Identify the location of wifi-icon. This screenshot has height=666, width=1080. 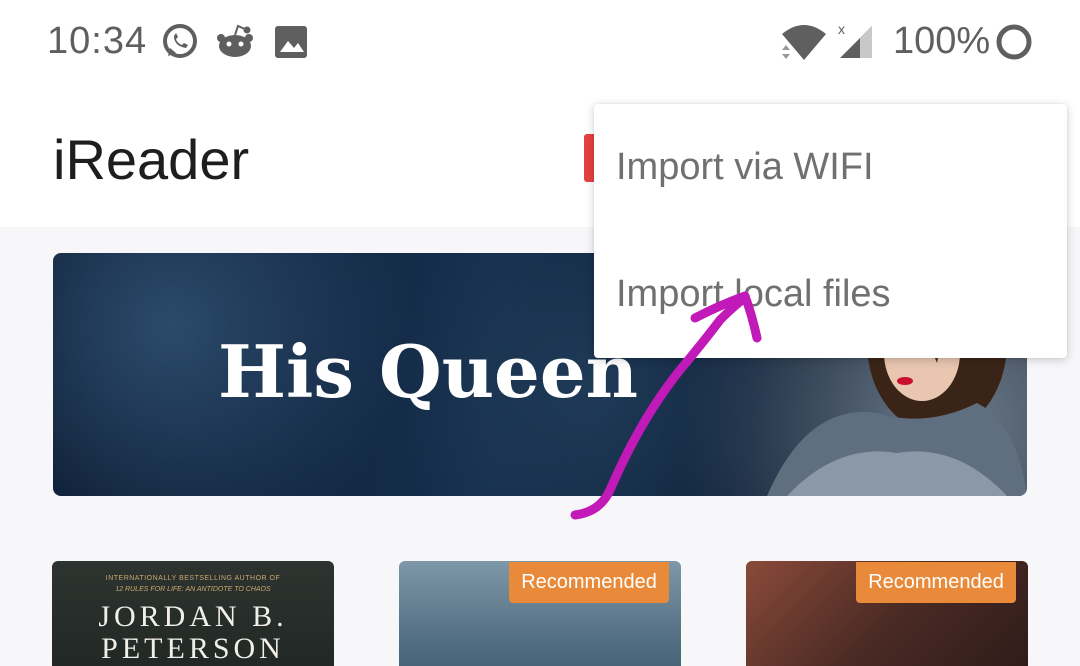
(804, 42).